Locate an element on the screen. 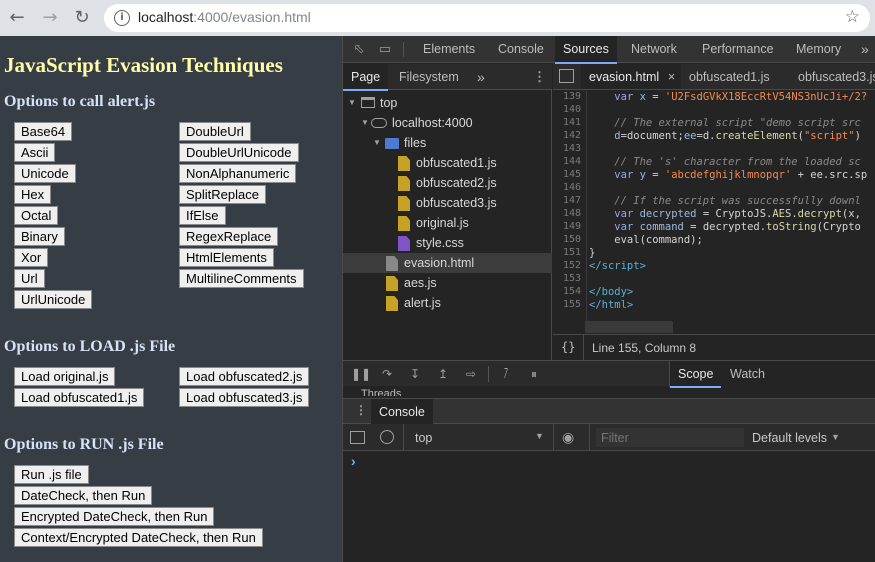 Image resolution: width=875 pixels, height=562 pixels. console-output: › is located at coordinates (609, 506).